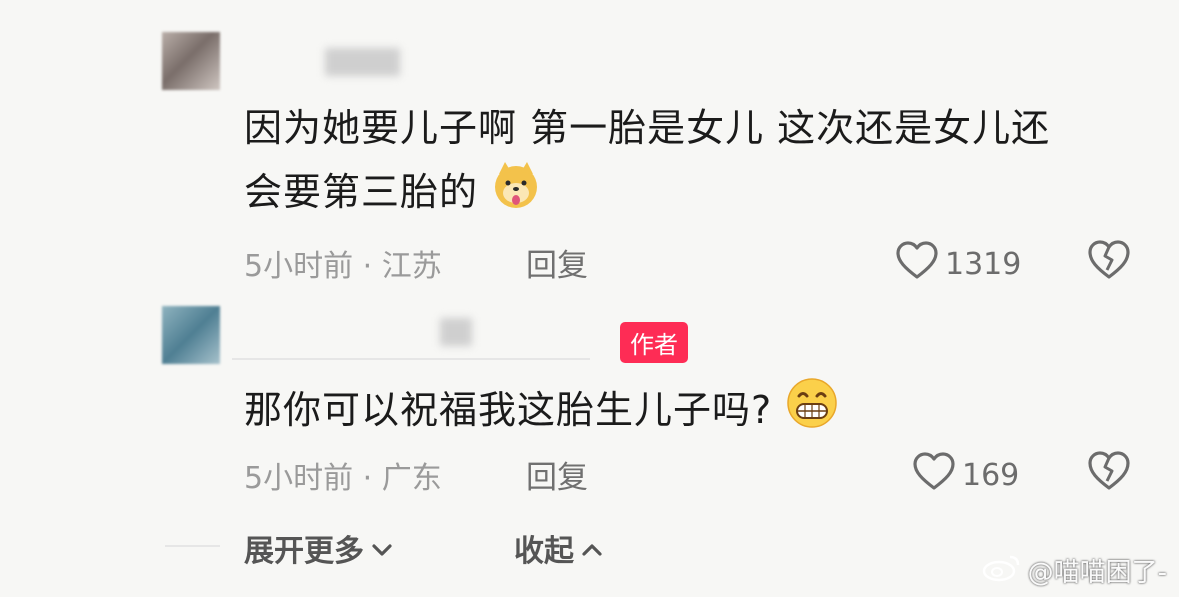 The image size is (1179, 597). I want to click on like-button: 169, so click(965, 475).